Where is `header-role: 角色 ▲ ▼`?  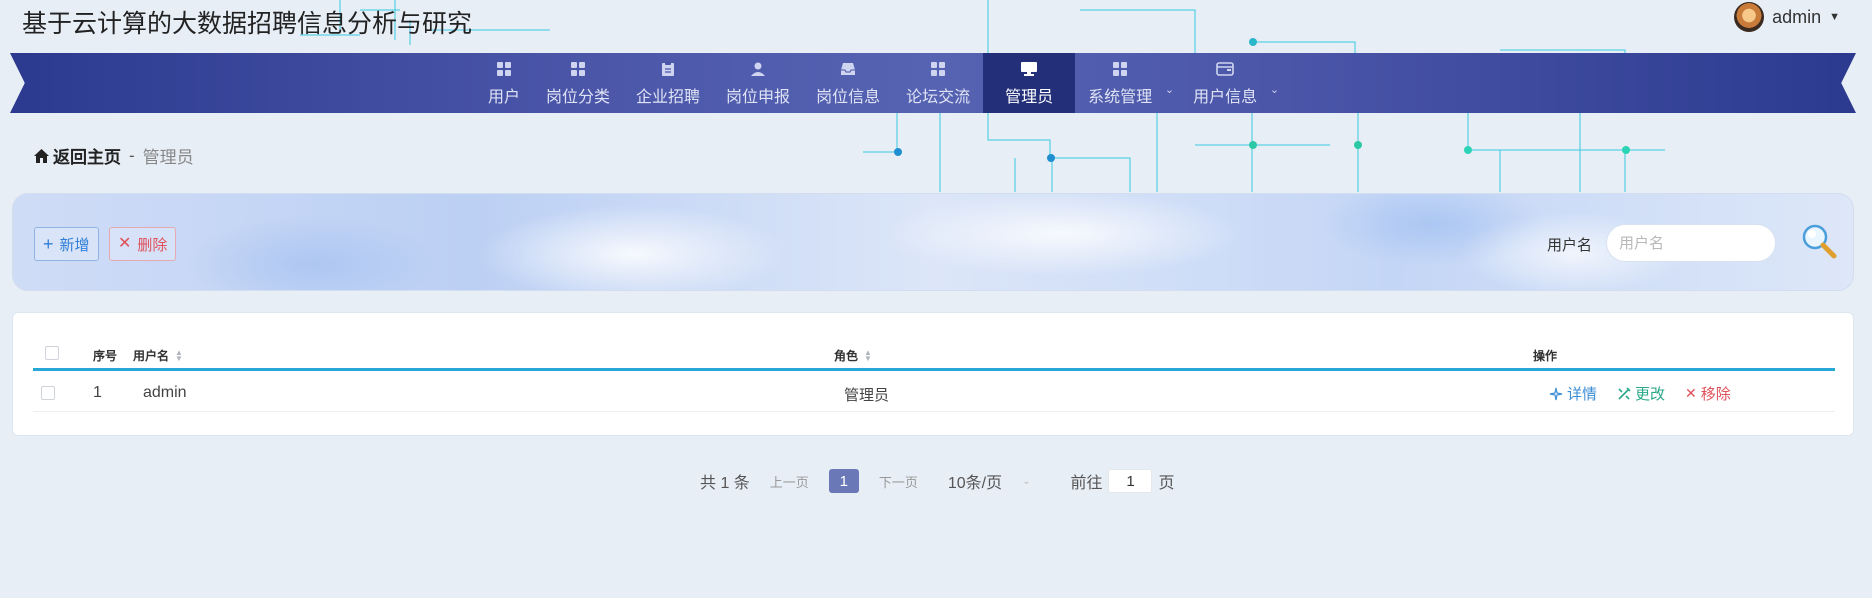
header-role: 角色 ▲ ▼ is located at coordinates (853, 355).